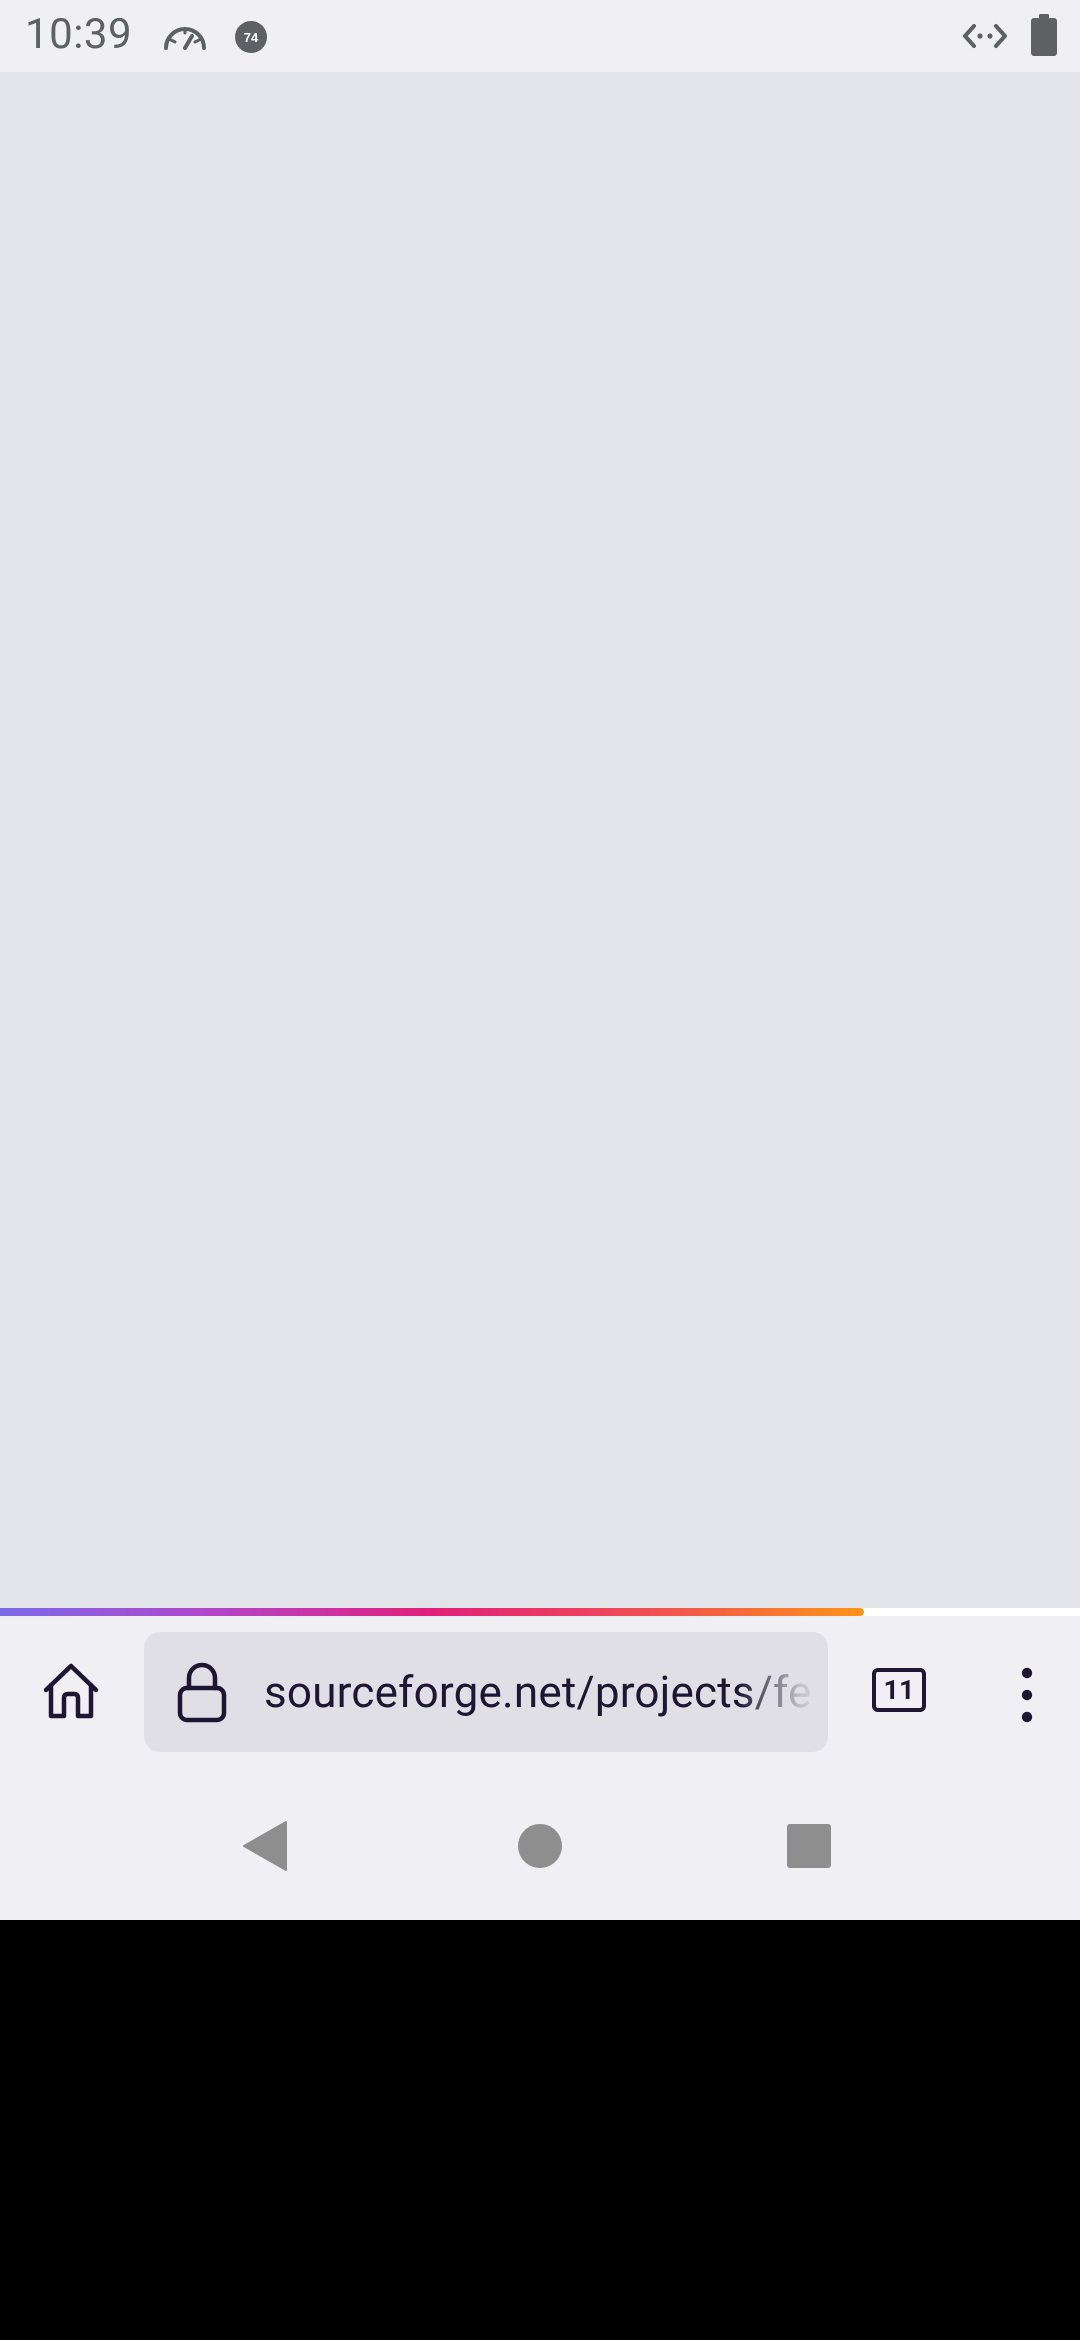 The image size is (1080, 2340). I want to click on url-bar: sourceforge.net/projects/fe, so click(486, 1692).